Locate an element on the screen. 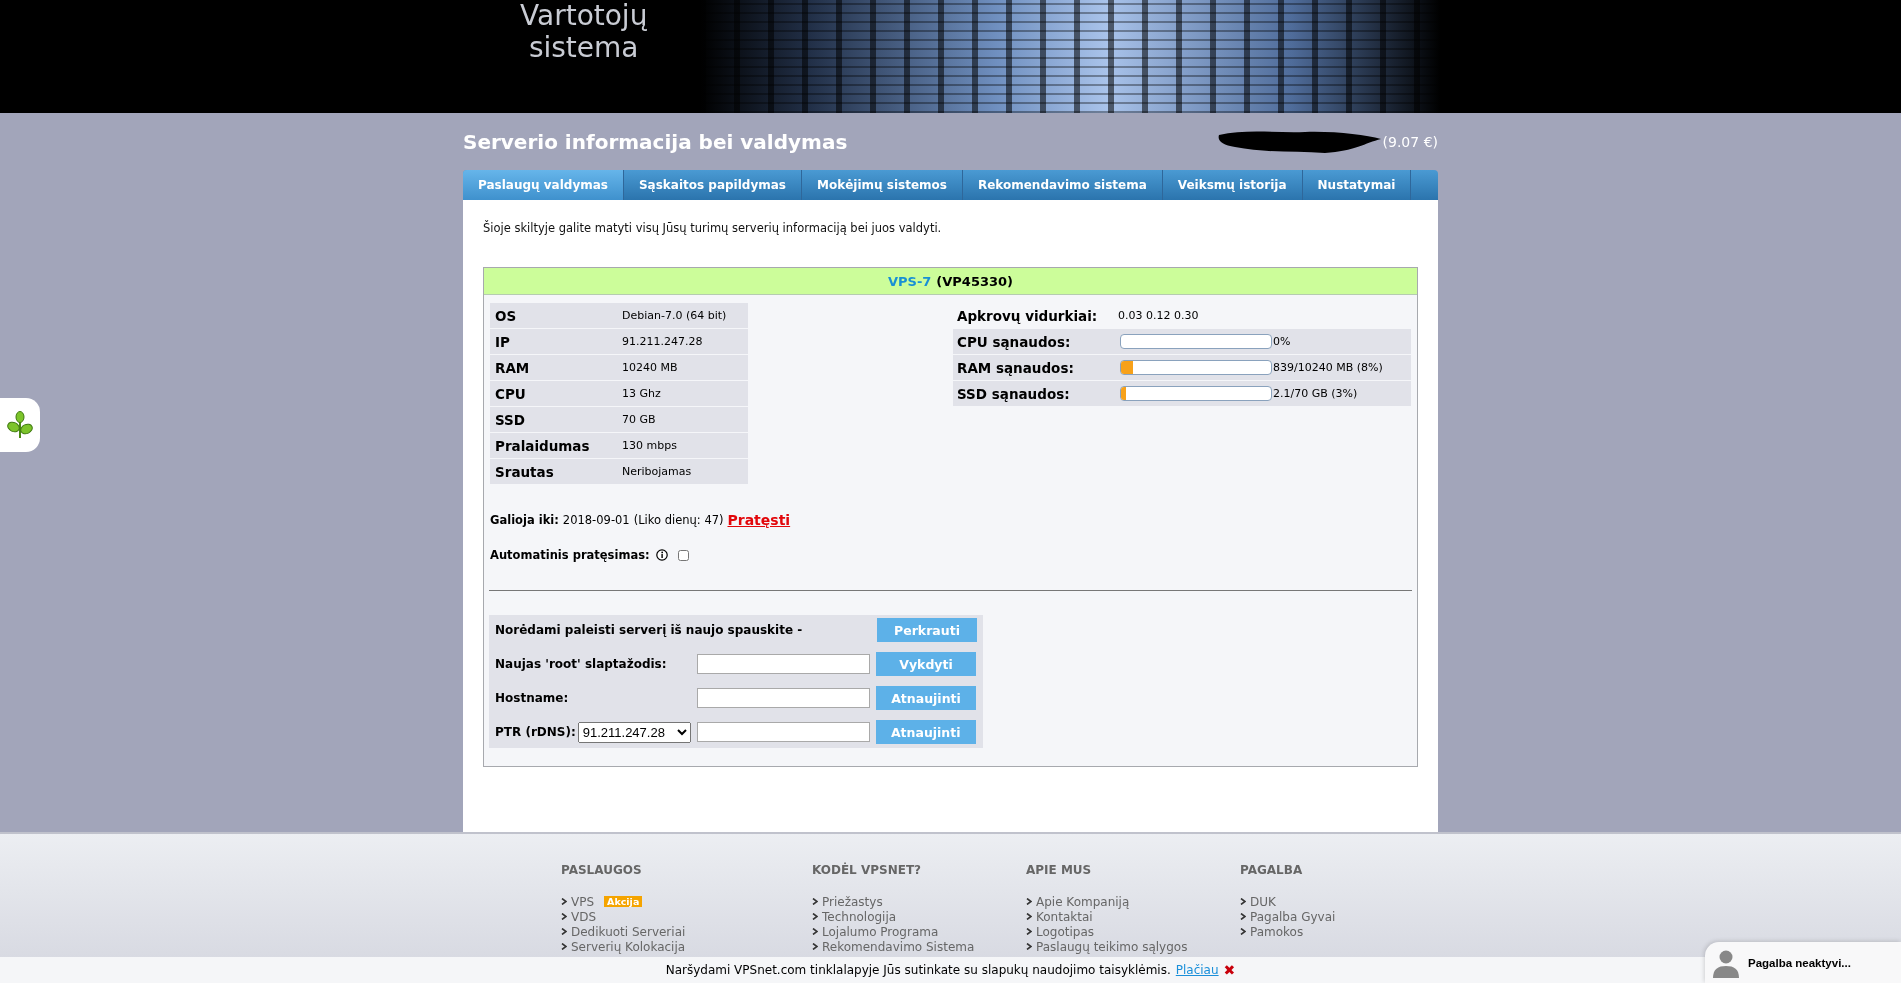  footer-heading: KODĖL VPSNET? is located at coordinates (867, 870).